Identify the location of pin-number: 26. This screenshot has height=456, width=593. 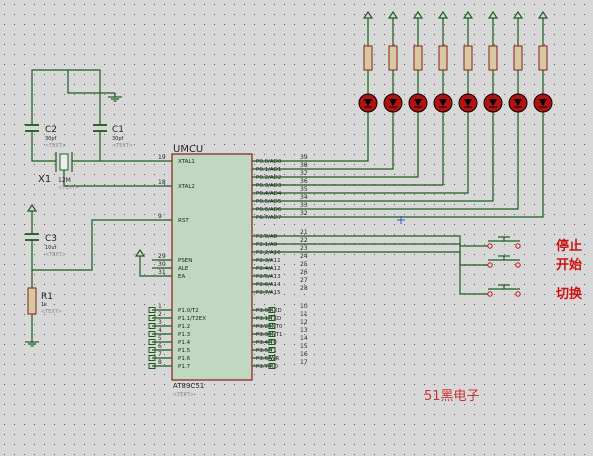
(304, 272).